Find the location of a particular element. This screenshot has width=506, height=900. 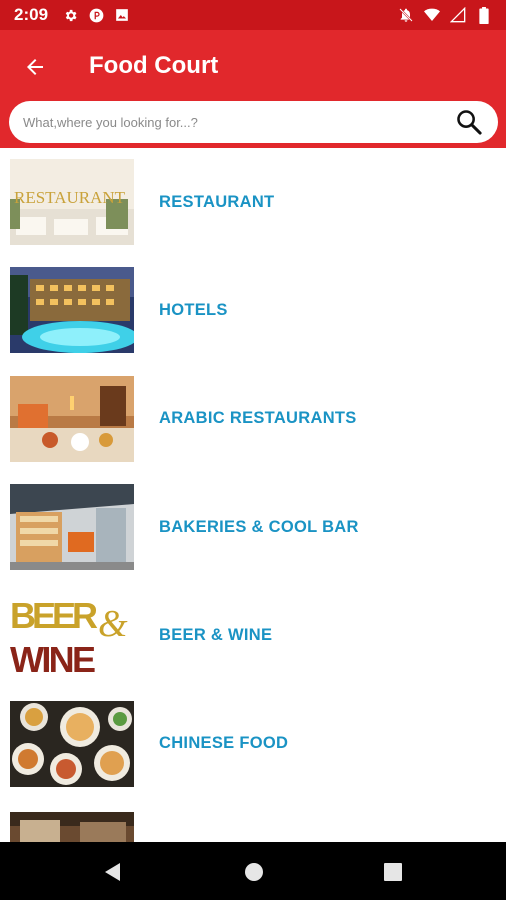

list-item-chinese-food: CHINESE FOOD is located at coordinates (253, 743).